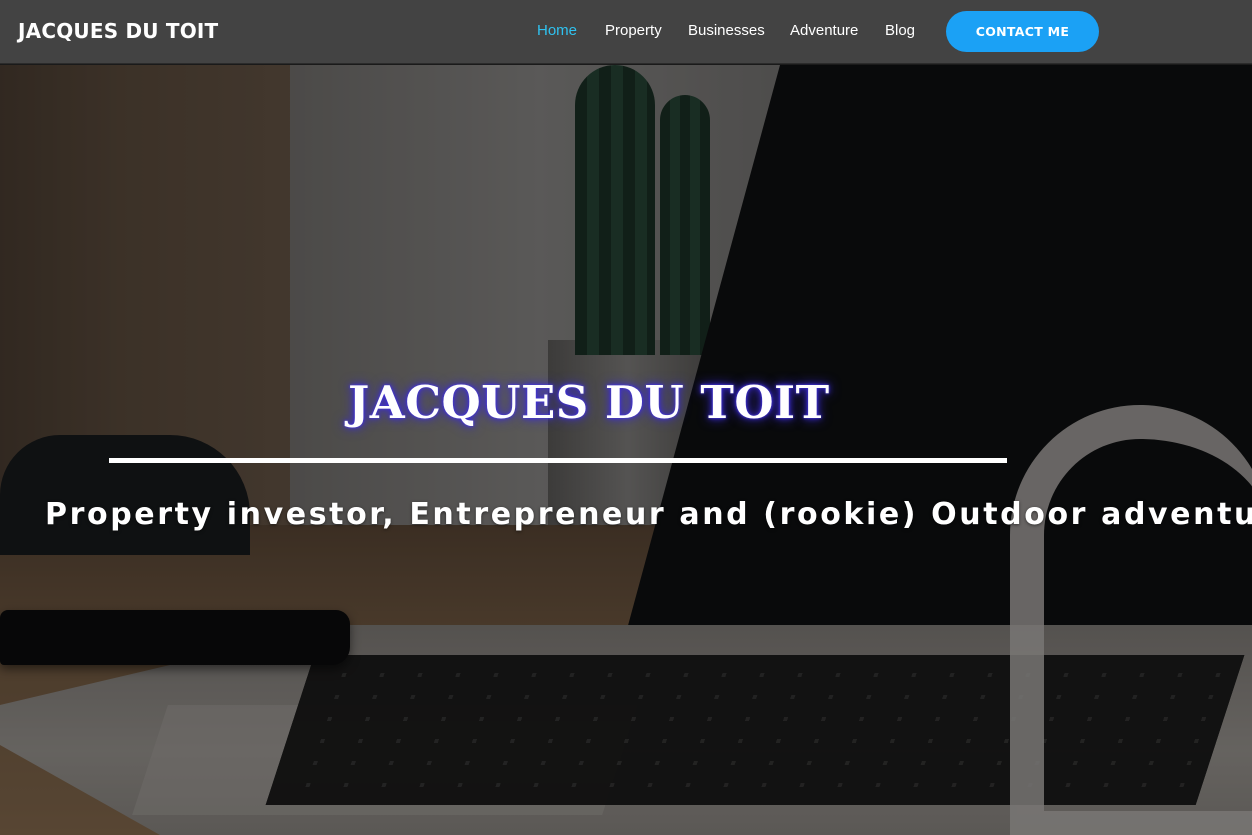  What do you see at coordinates (824, 30) in the screenshot?
I see `nav-item-adventure: Adventure` at bounding box center [824, 30].